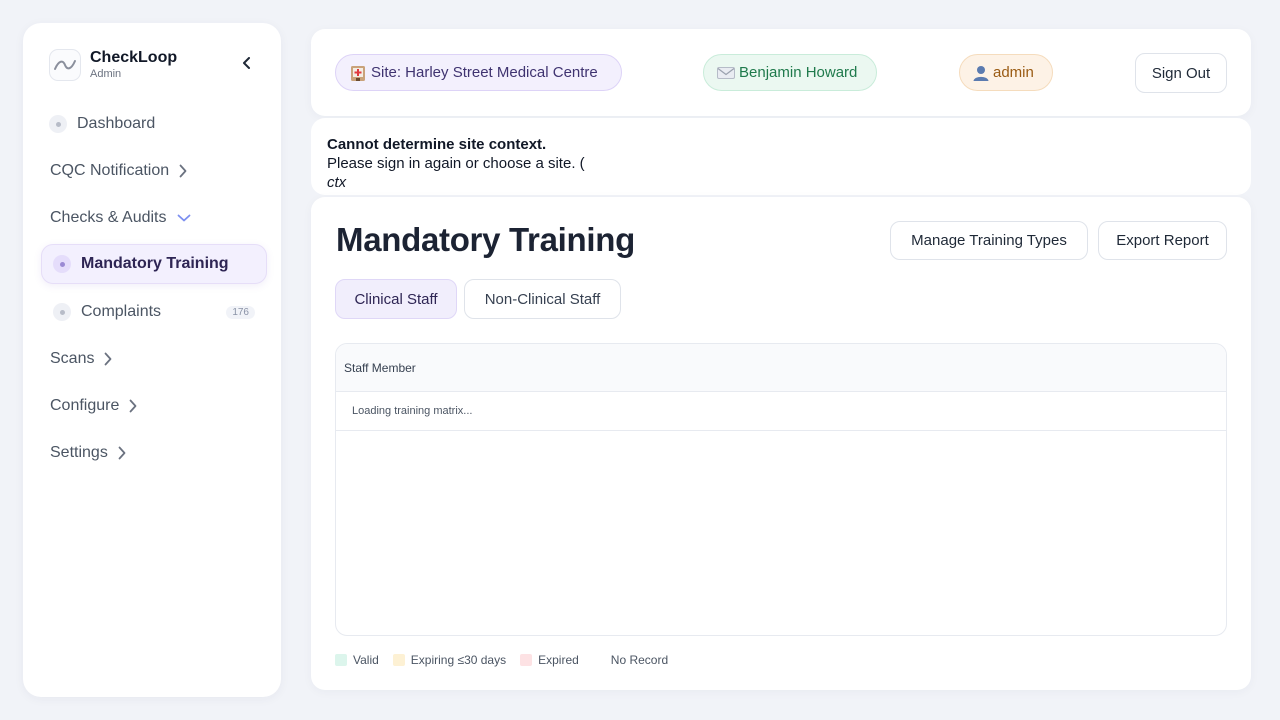 The width and height of the screenshot is (1280, 720). I want to click on legend-item-no-record: No Record, so click(630, 660).